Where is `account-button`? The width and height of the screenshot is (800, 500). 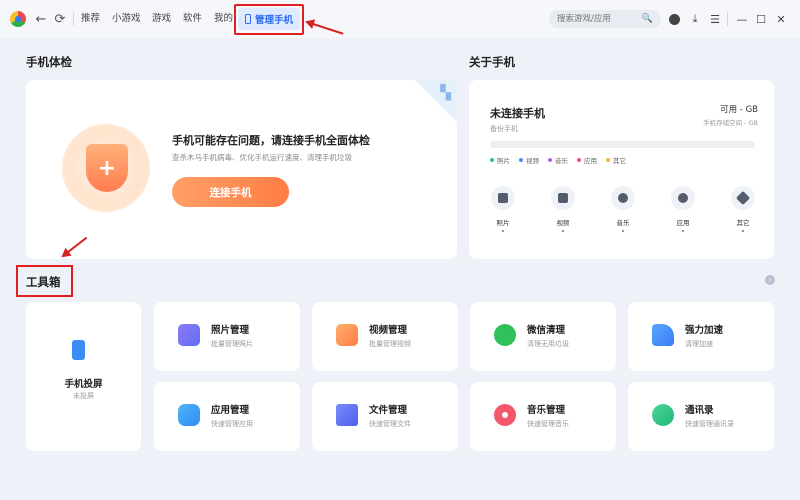
account-button is located at coordinates (674, 19).